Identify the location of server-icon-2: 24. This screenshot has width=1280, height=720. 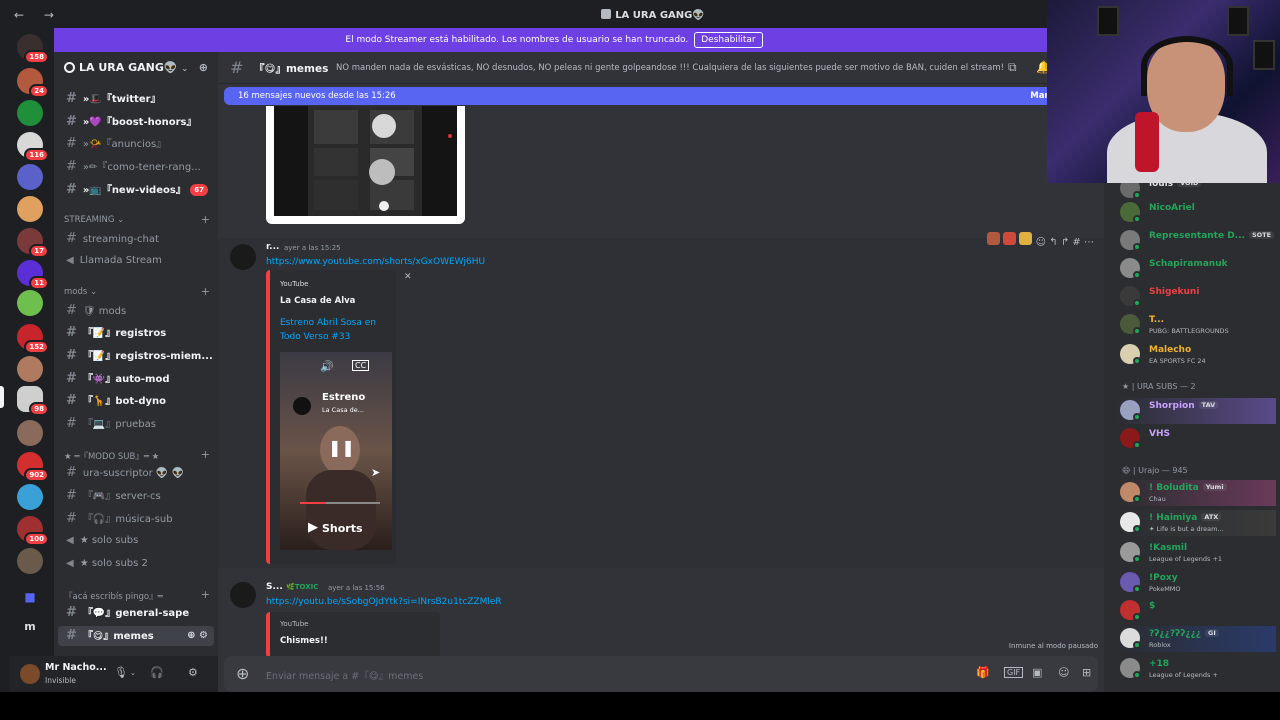
(33, 83).